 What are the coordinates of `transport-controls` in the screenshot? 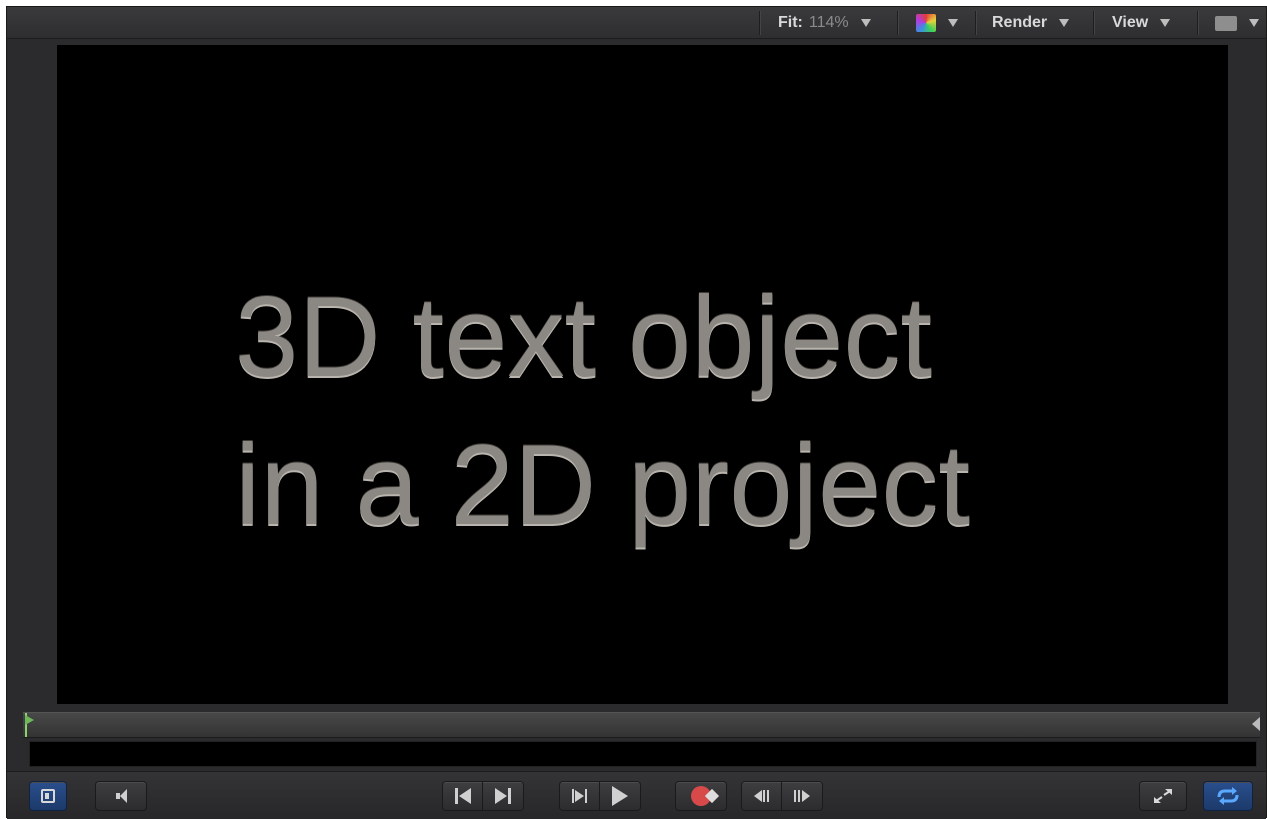 It's located at (636, 795).